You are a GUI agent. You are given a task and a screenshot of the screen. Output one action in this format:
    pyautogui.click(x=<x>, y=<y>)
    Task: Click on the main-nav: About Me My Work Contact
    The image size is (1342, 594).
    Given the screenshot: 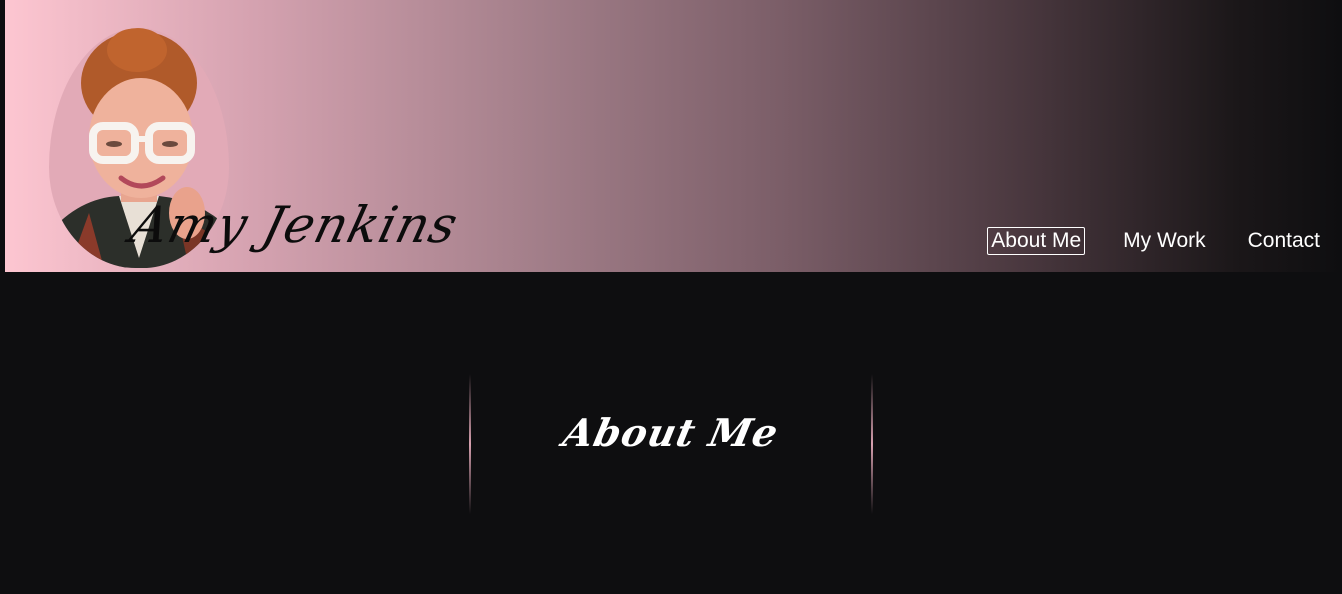 What is the action you would take?
    pyautogui.click(x=1138, y=241)
    